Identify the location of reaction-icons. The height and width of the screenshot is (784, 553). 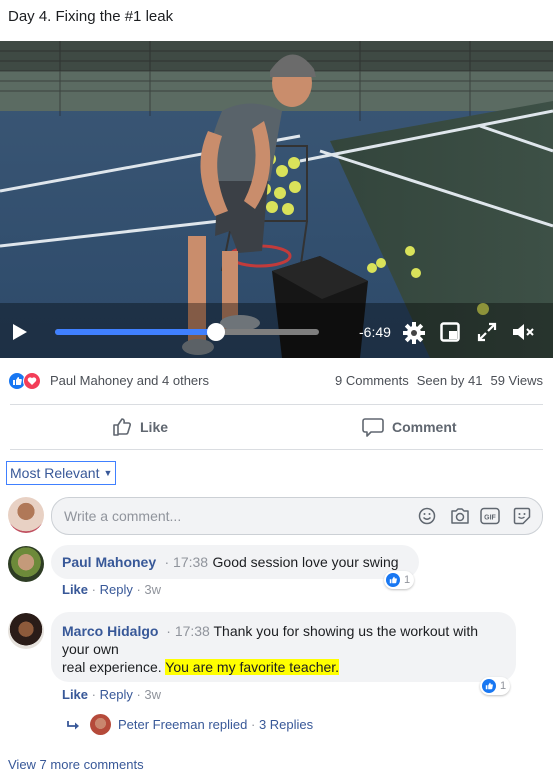
(24, 381).